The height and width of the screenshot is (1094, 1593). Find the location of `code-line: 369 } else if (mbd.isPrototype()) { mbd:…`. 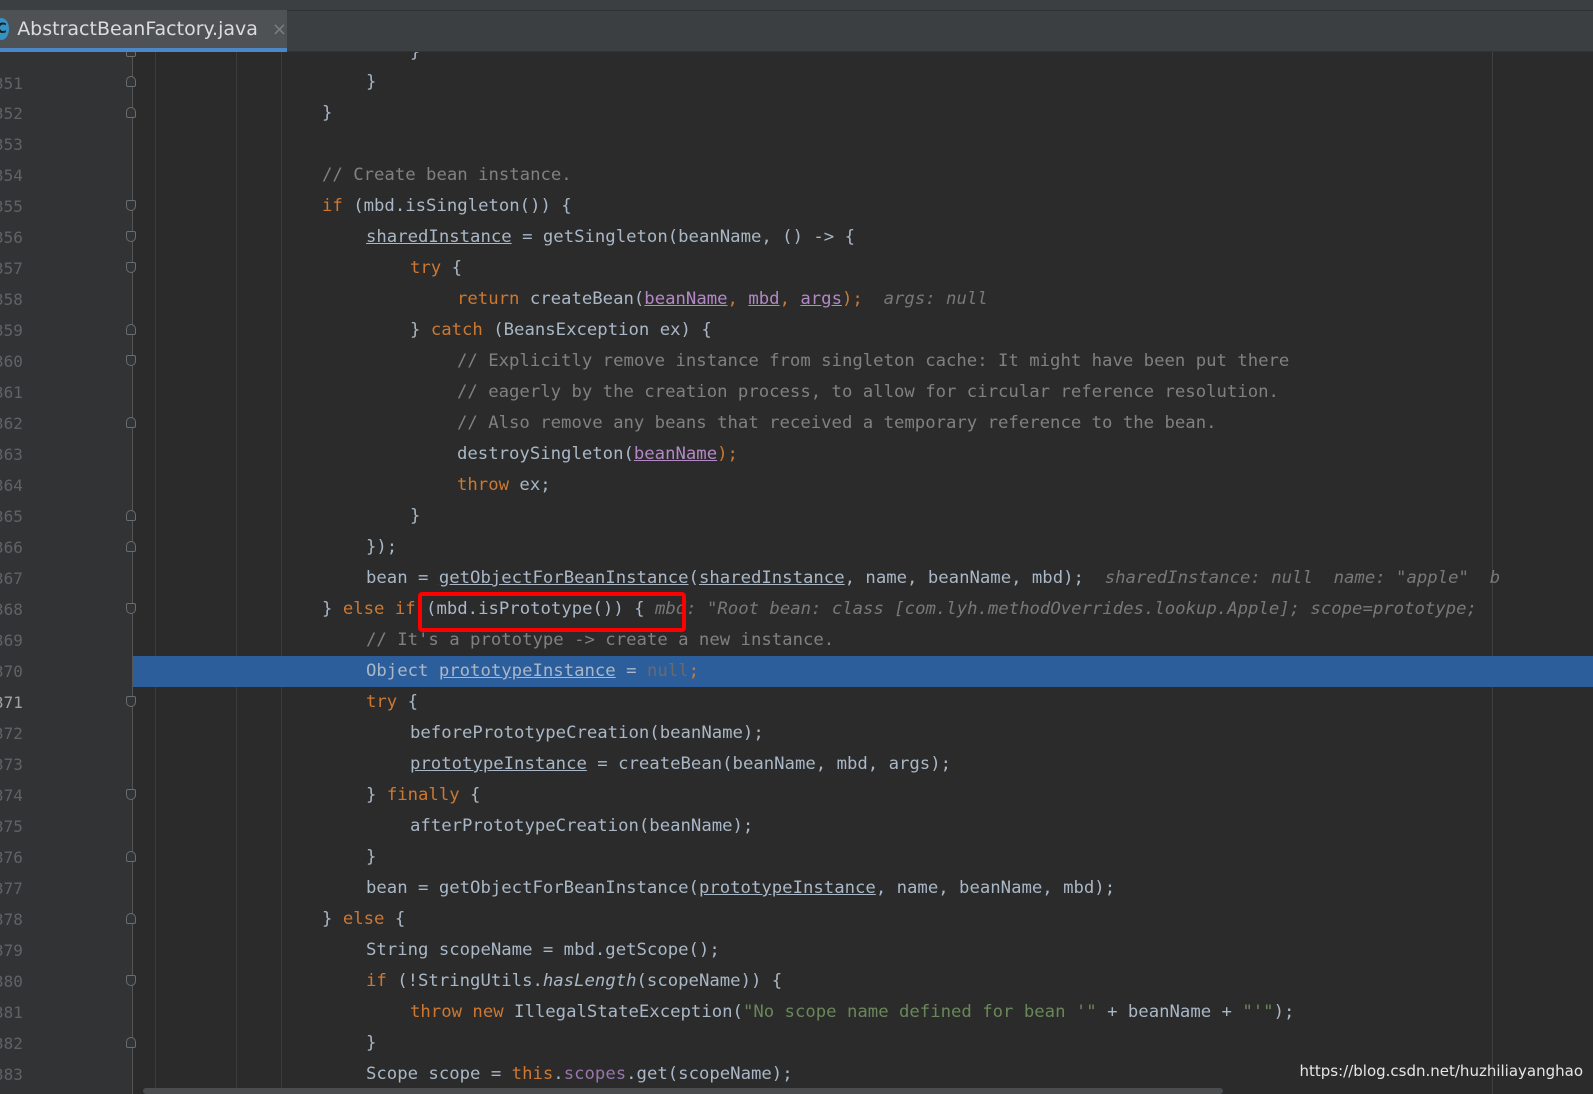

code-line: 369 } else if (mbd.isPrototype()) { mbd:… is located at coordinates (796, 622).